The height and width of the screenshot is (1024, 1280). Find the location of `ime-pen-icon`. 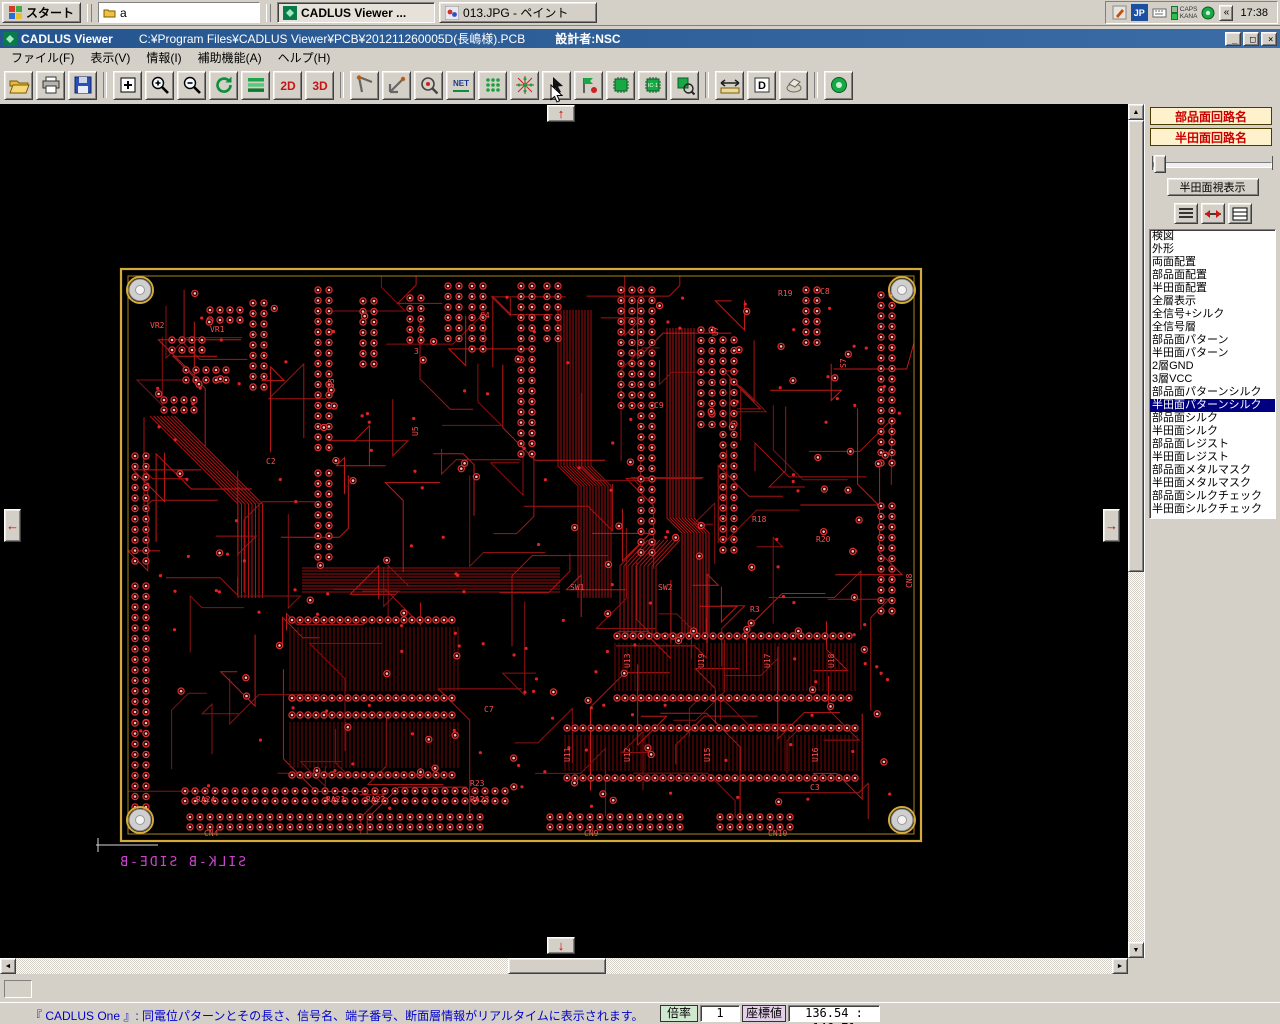

ime-pen-icon is located at coordinates (1119, 12).